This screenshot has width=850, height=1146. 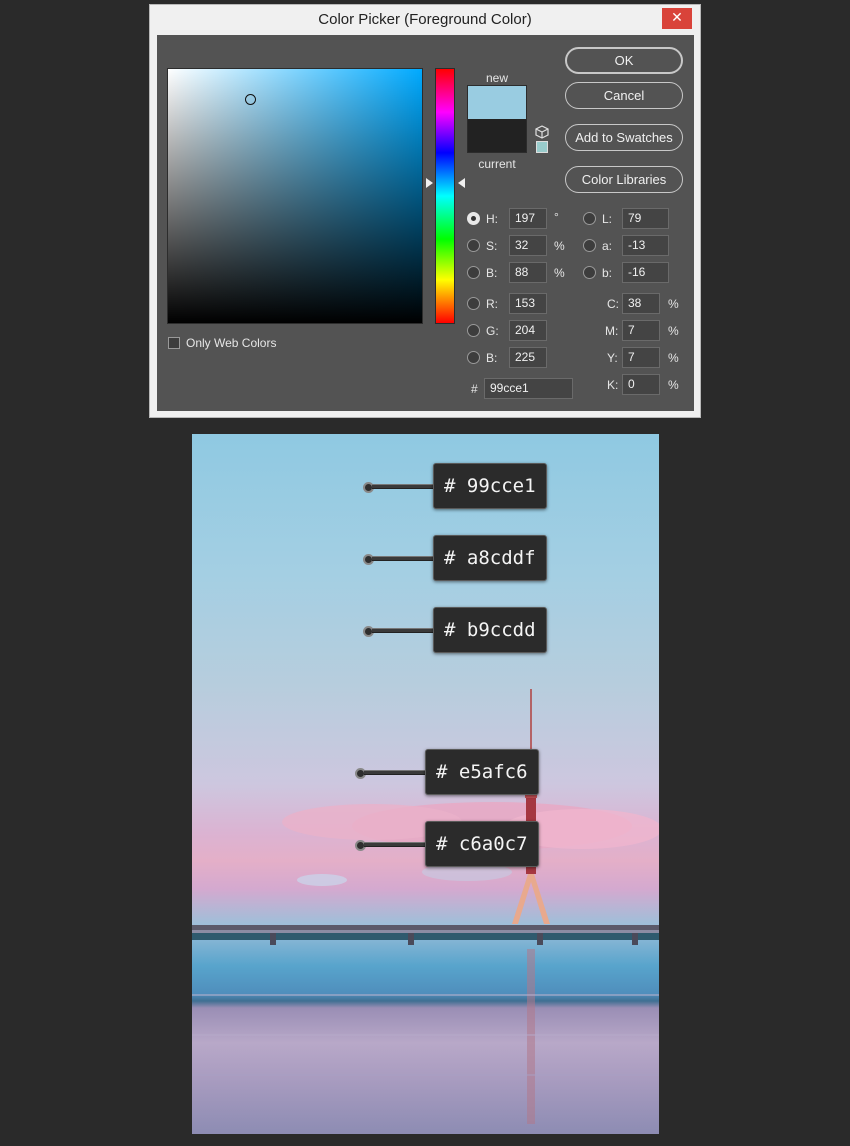 What do you see at coordinates (613, 304) in the screenshot?
I see `cyan-label: C:` at bounding box center [613, 304].